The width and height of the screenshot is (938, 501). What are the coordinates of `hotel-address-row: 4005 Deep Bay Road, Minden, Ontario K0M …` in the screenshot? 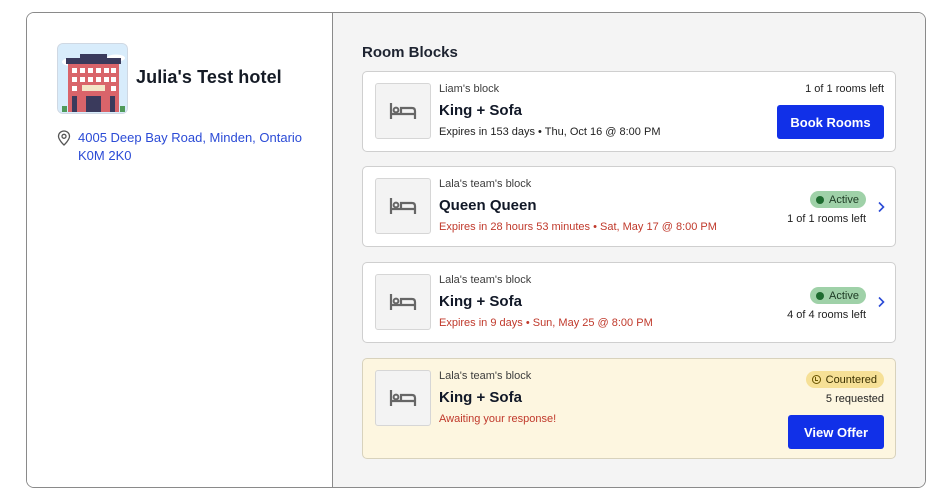 It's located at (182, 147).